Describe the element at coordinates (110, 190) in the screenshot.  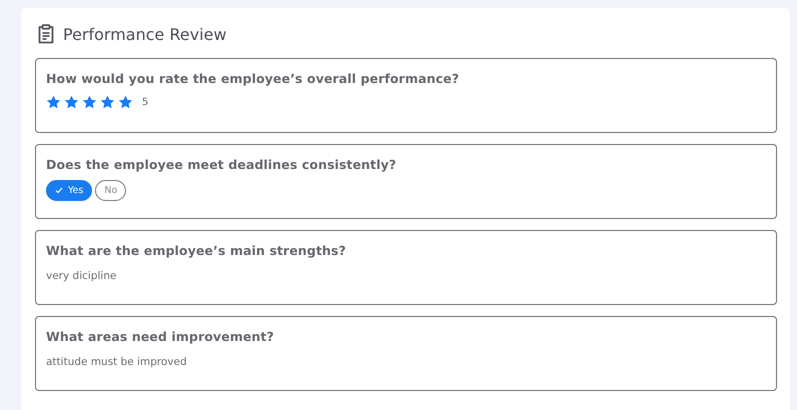
I see `option-chip: No` at that location.